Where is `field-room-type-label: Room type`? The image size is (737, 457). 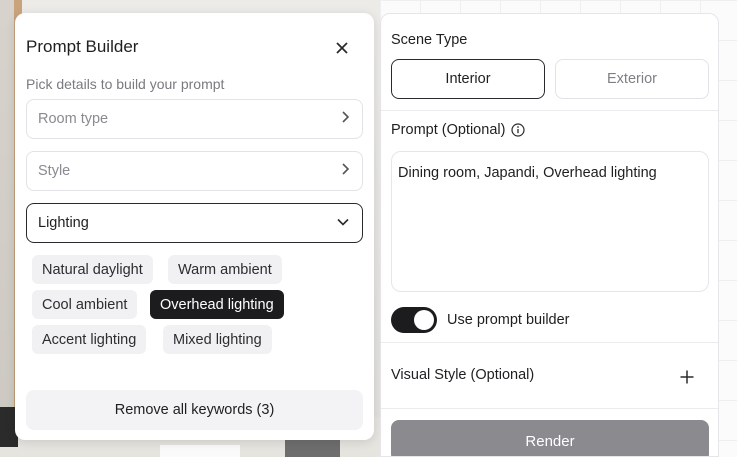 field-room-type-label: Room type is located at coordinates (73, 119).